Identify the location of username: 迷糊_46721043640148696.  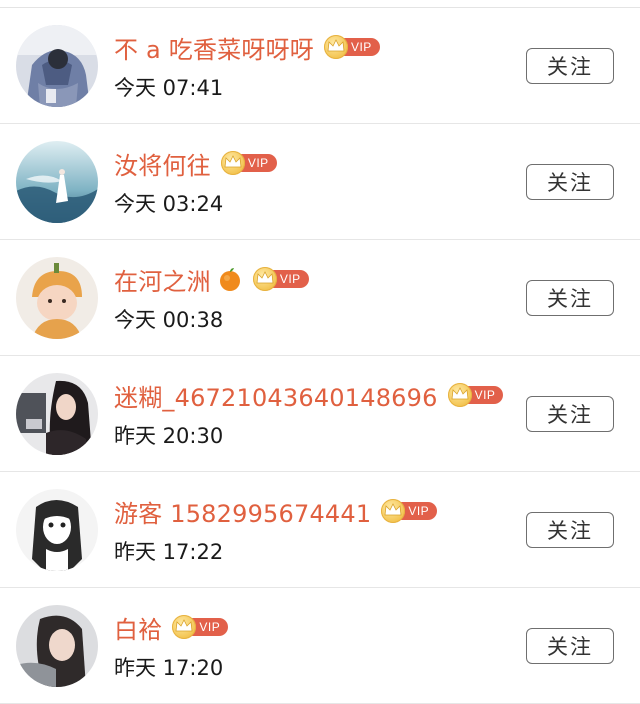
(276, 395).